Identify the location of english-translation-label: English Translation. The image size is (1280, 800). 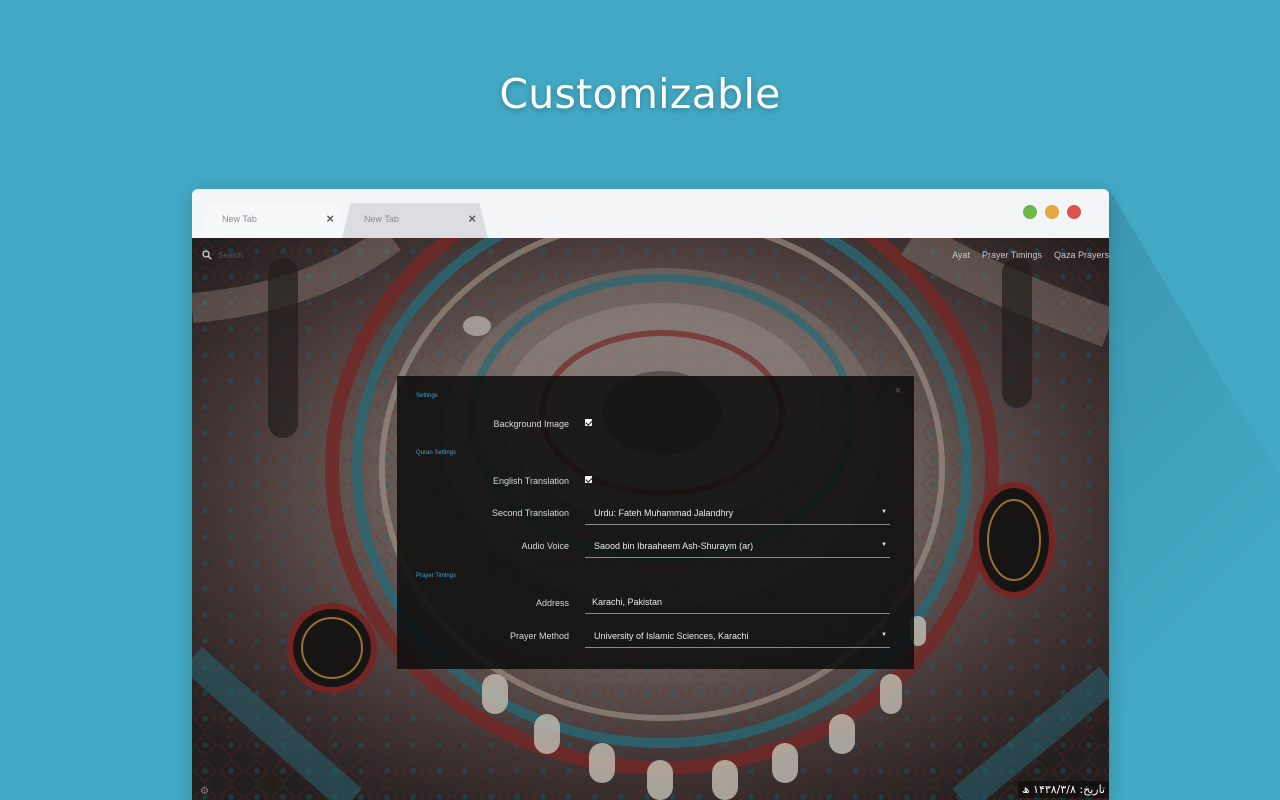
(530, 481).